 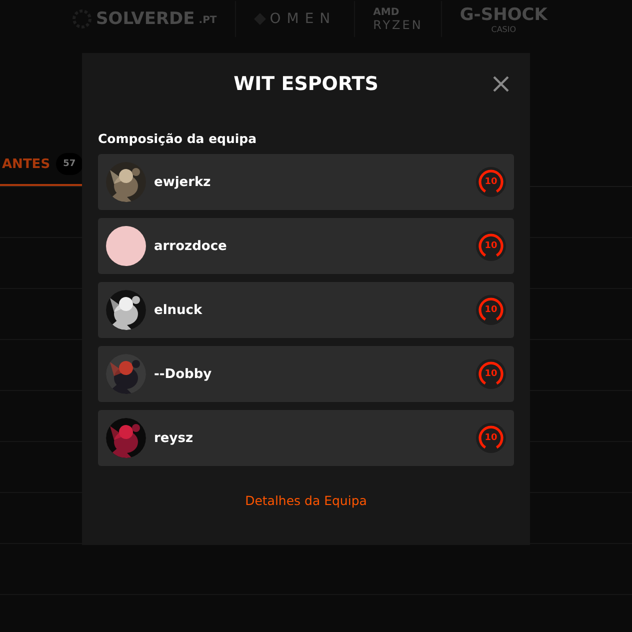 What do you see at coordinates (503, 29) in the screenshot?
I see `sponsor-logo-subtext: CASIO` at bounding box center [503, 29].